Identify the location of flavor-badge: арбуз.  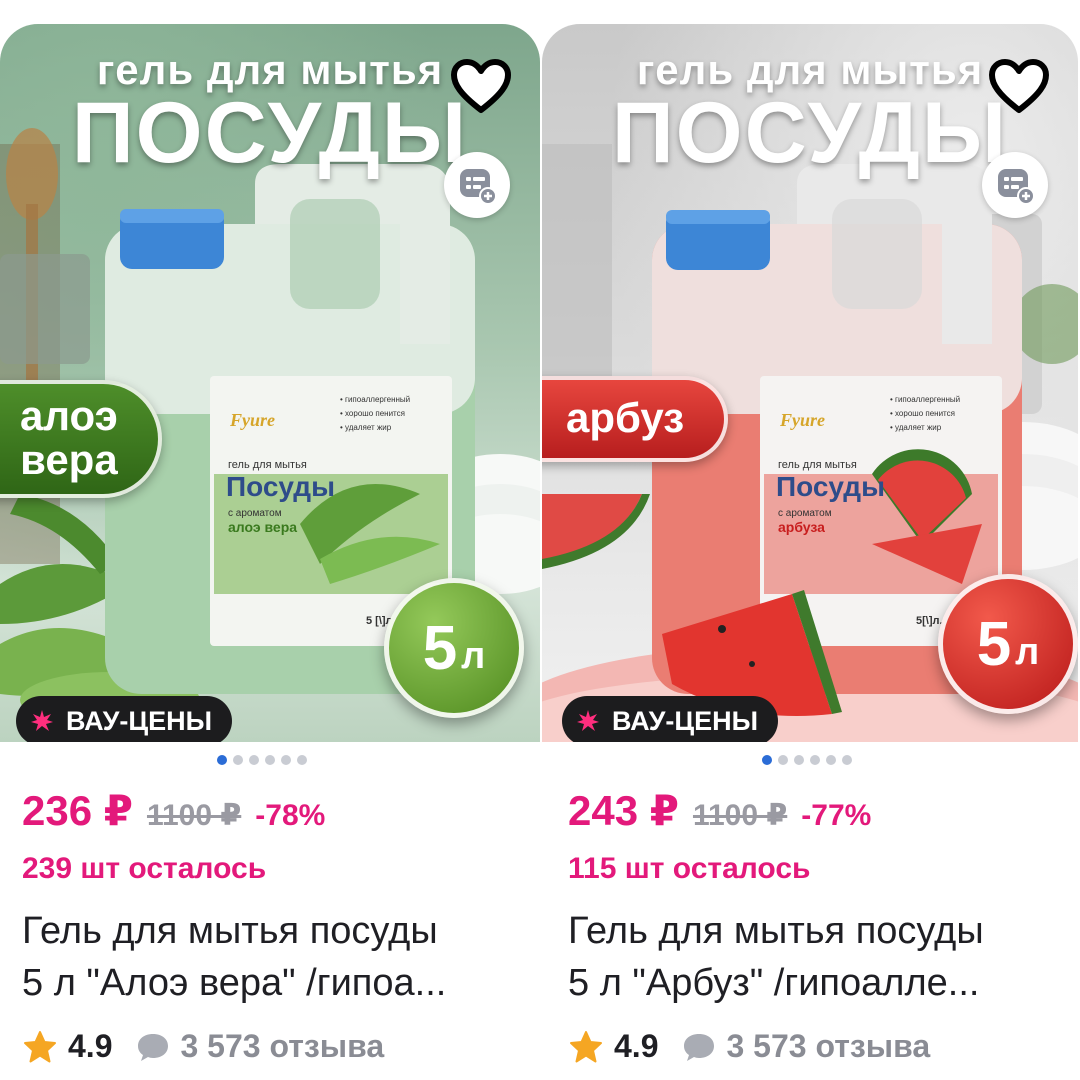
(635, 419).